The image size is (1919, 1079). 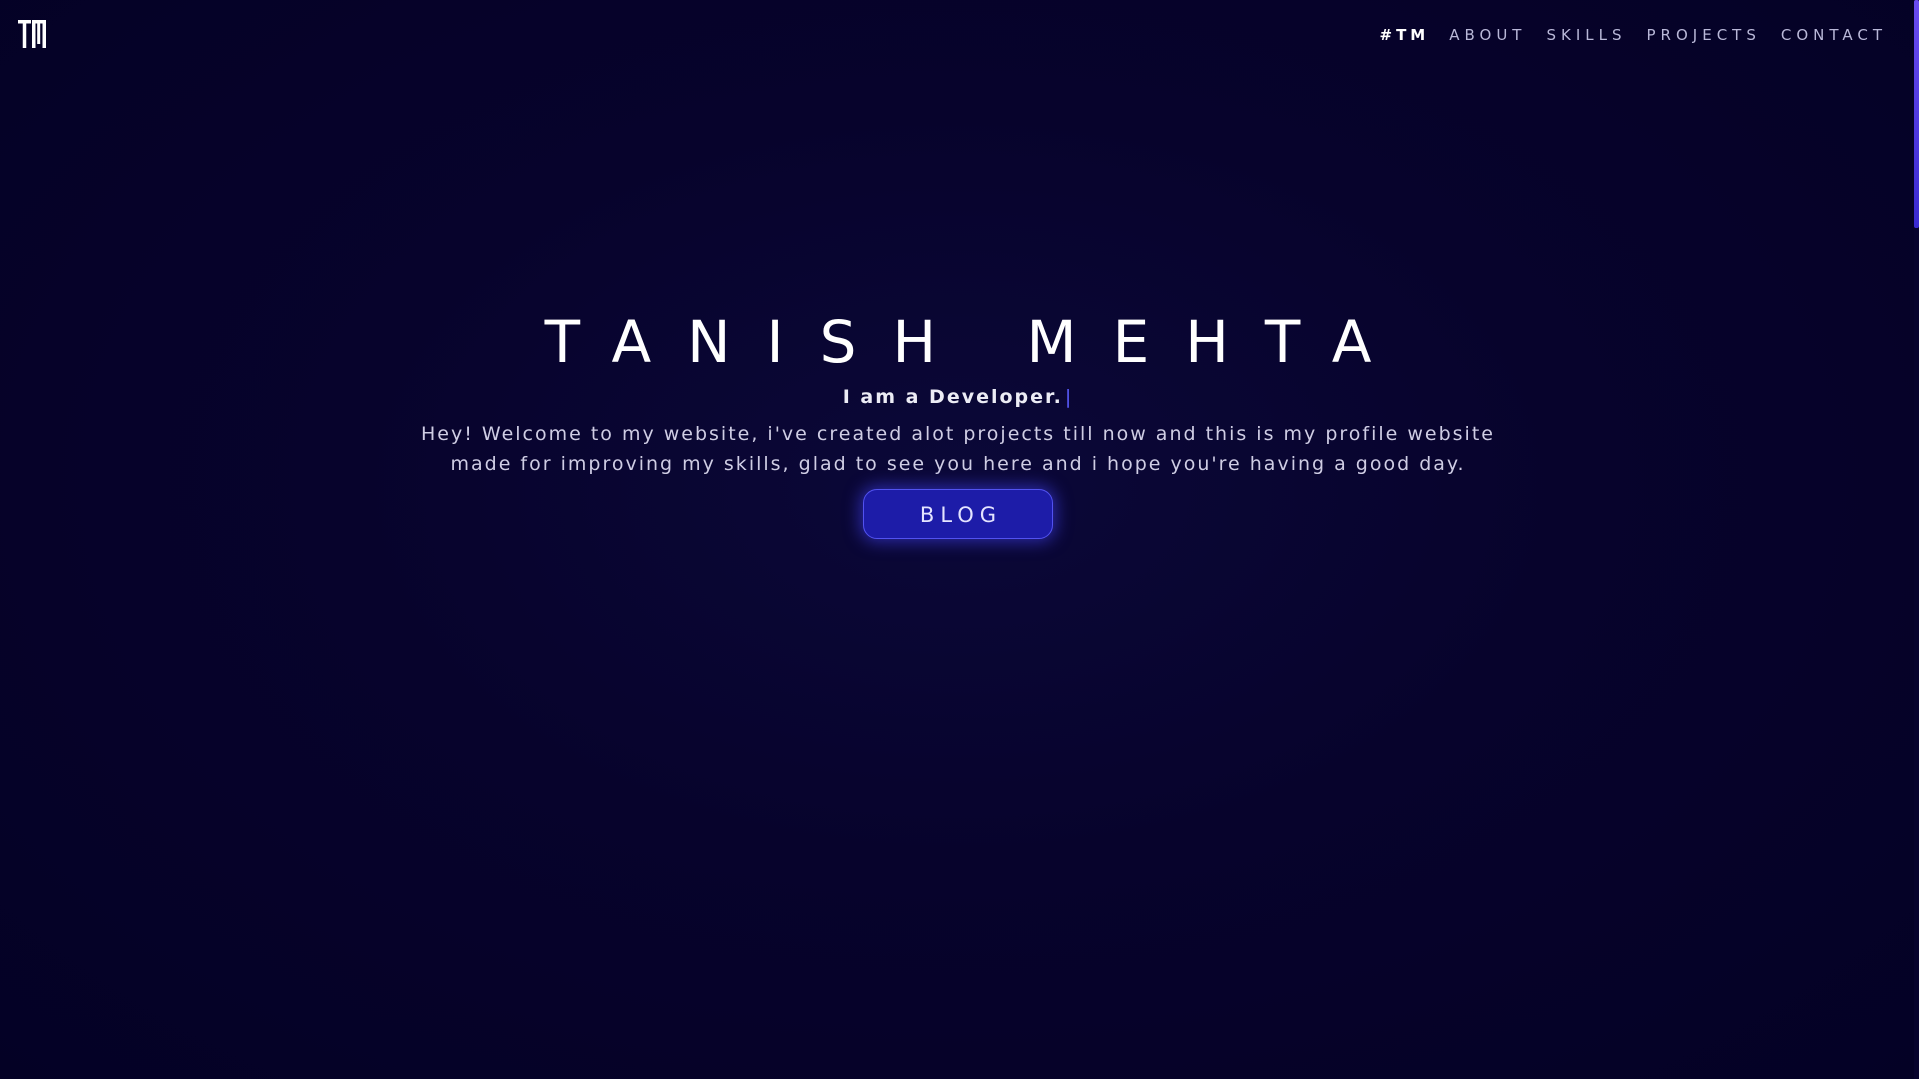 What do you see at coordinates (1916, 539) in the screenshot?
I see `page-scrollbar` at bounding box center [1916, 539].